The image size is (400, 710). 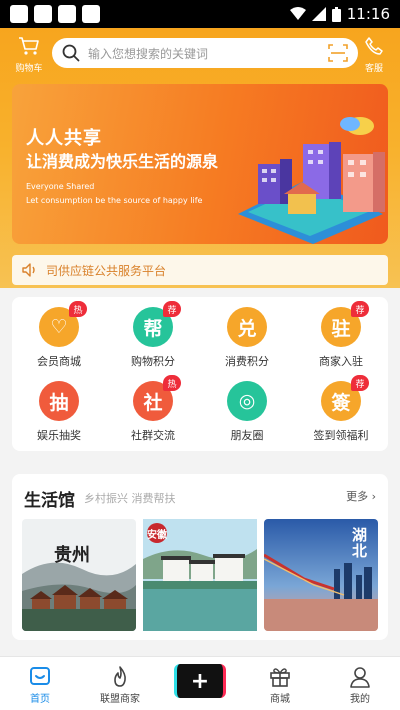 I want to click on grid-item-label: 消费积分, so click(x=247, y=361).